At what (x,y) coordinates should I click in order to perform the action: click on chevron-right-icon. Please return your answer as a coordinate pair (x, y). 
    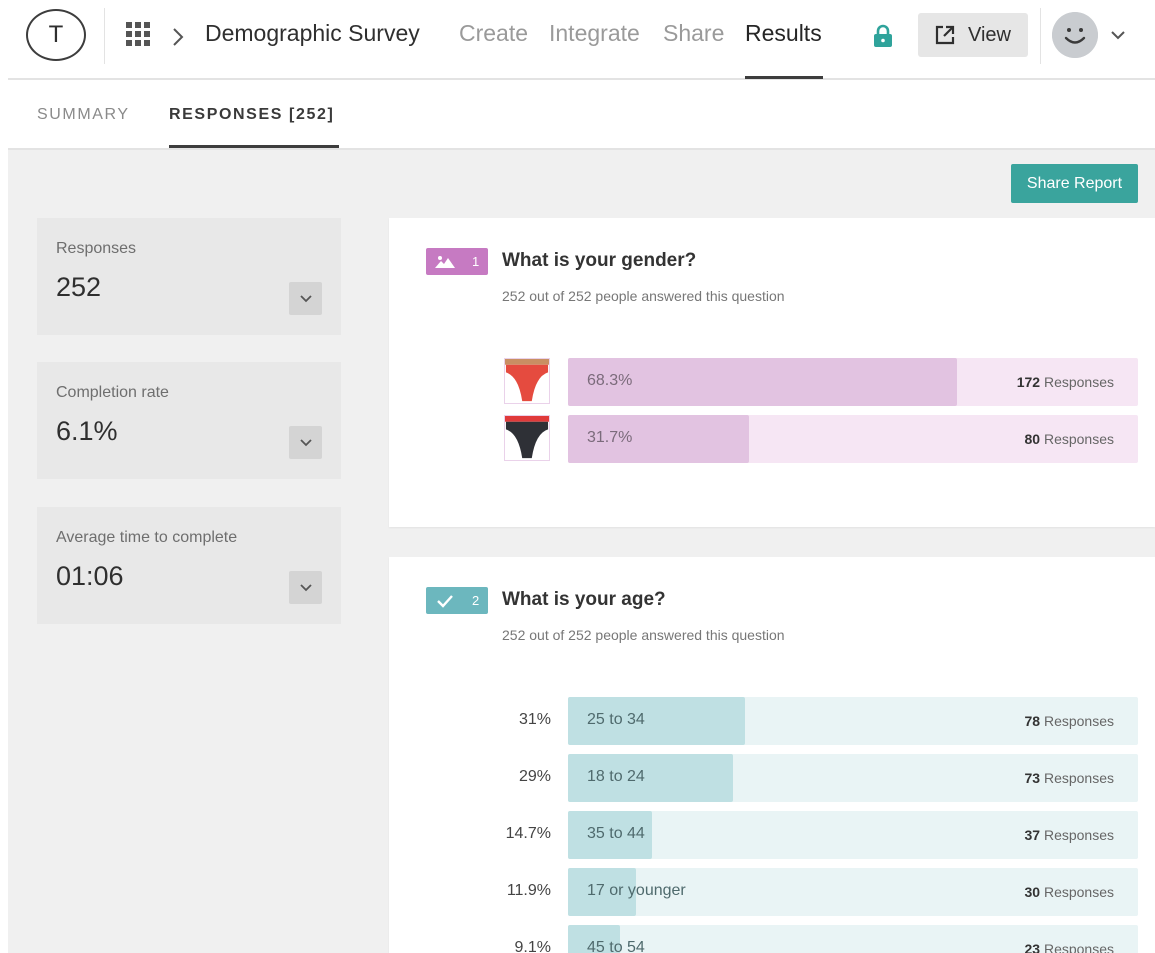
    Looking at the image, I should click on (178, 37).